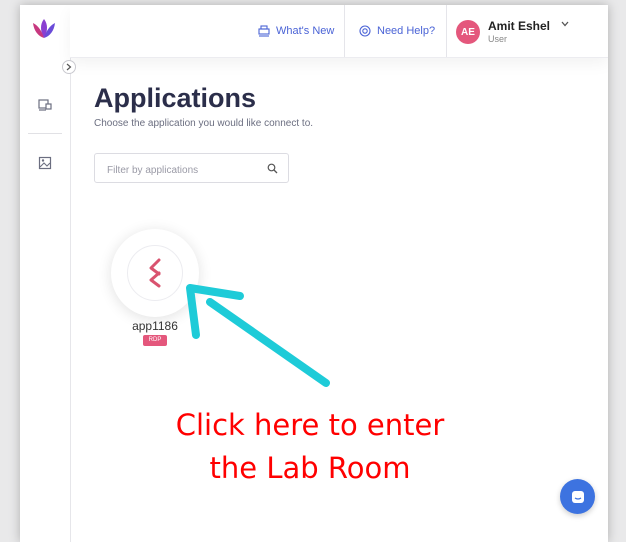 This screenshot has width=626, height=542. Describe the element at coordinates (175, 98) in the screenshot. I see `page-title: Applications` at that location.